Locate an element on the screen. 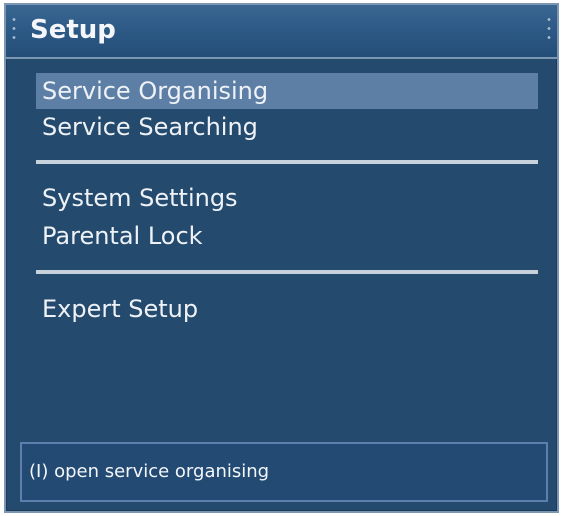 The height and width of the screenshot is (516, 563). menu-item-system-settings: System Settings is located at coordinates (287, 198).